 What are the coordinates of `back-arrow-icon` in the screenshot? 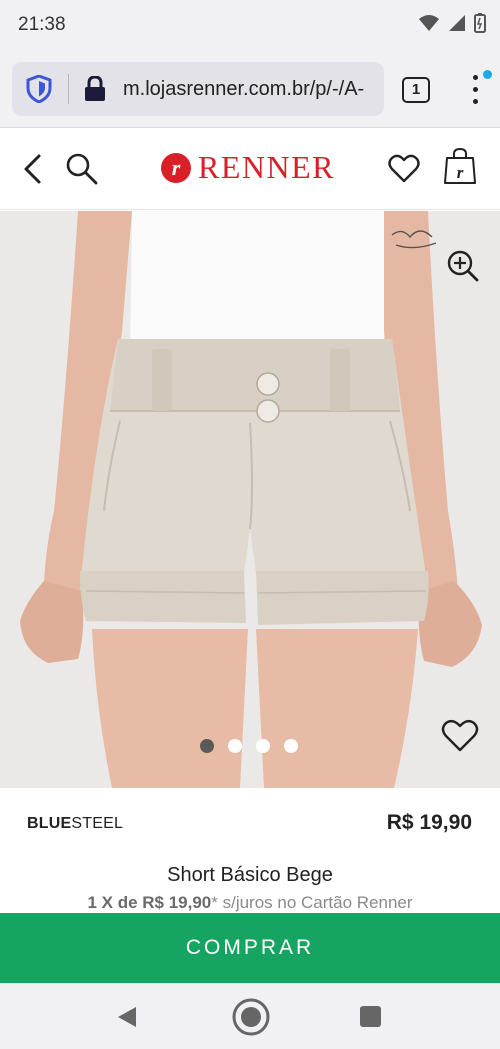 It's located at (33, 169).